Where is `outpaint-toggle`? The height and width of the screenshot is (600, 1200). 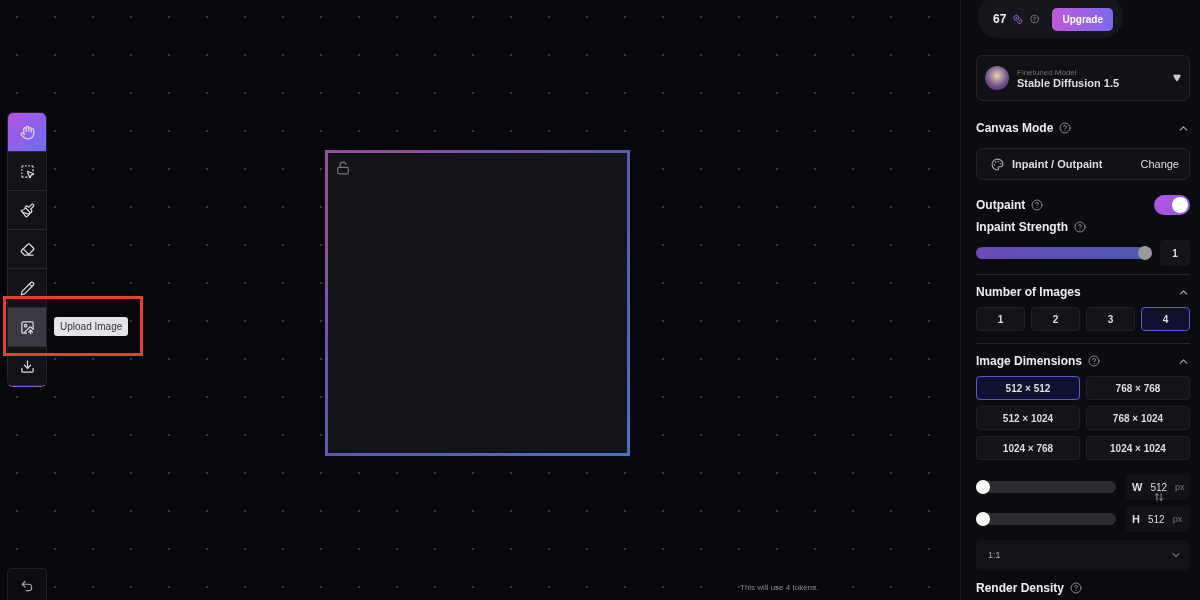
outpaint-toggle is located at coordinates (1172, 205).